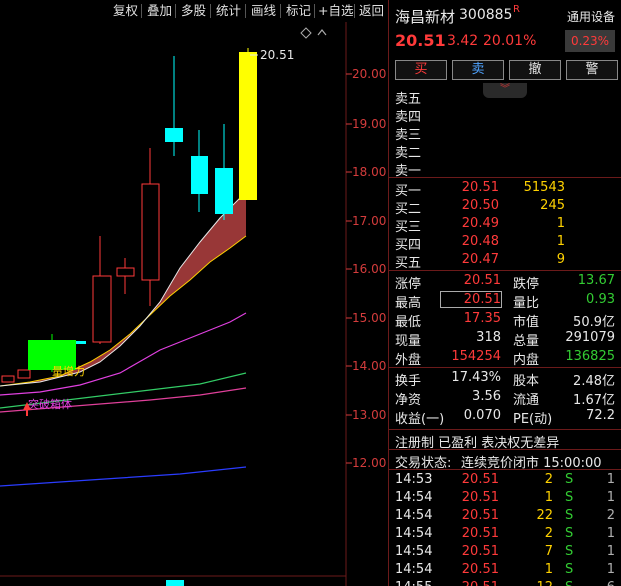 The image size is (621, 586). Describe the element at coordinates (526, 381) in the screenshot. I see `stat-label: 股本` at that location.